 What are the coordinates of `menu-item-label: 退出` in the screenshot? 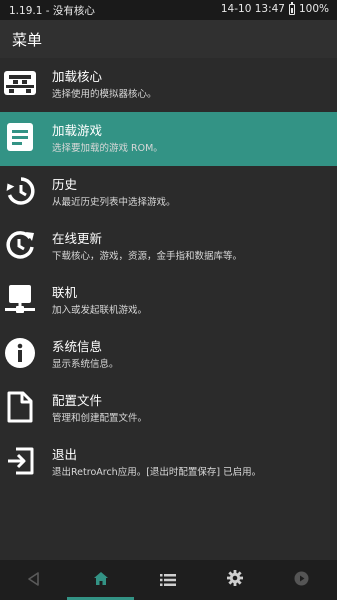 It's located at (65, 454).